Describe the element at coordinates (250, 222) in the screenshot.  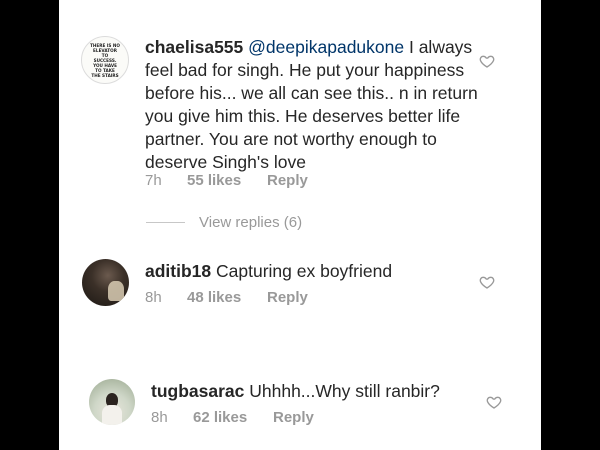
I see `view-replies-label: View replies (6)` at that location.